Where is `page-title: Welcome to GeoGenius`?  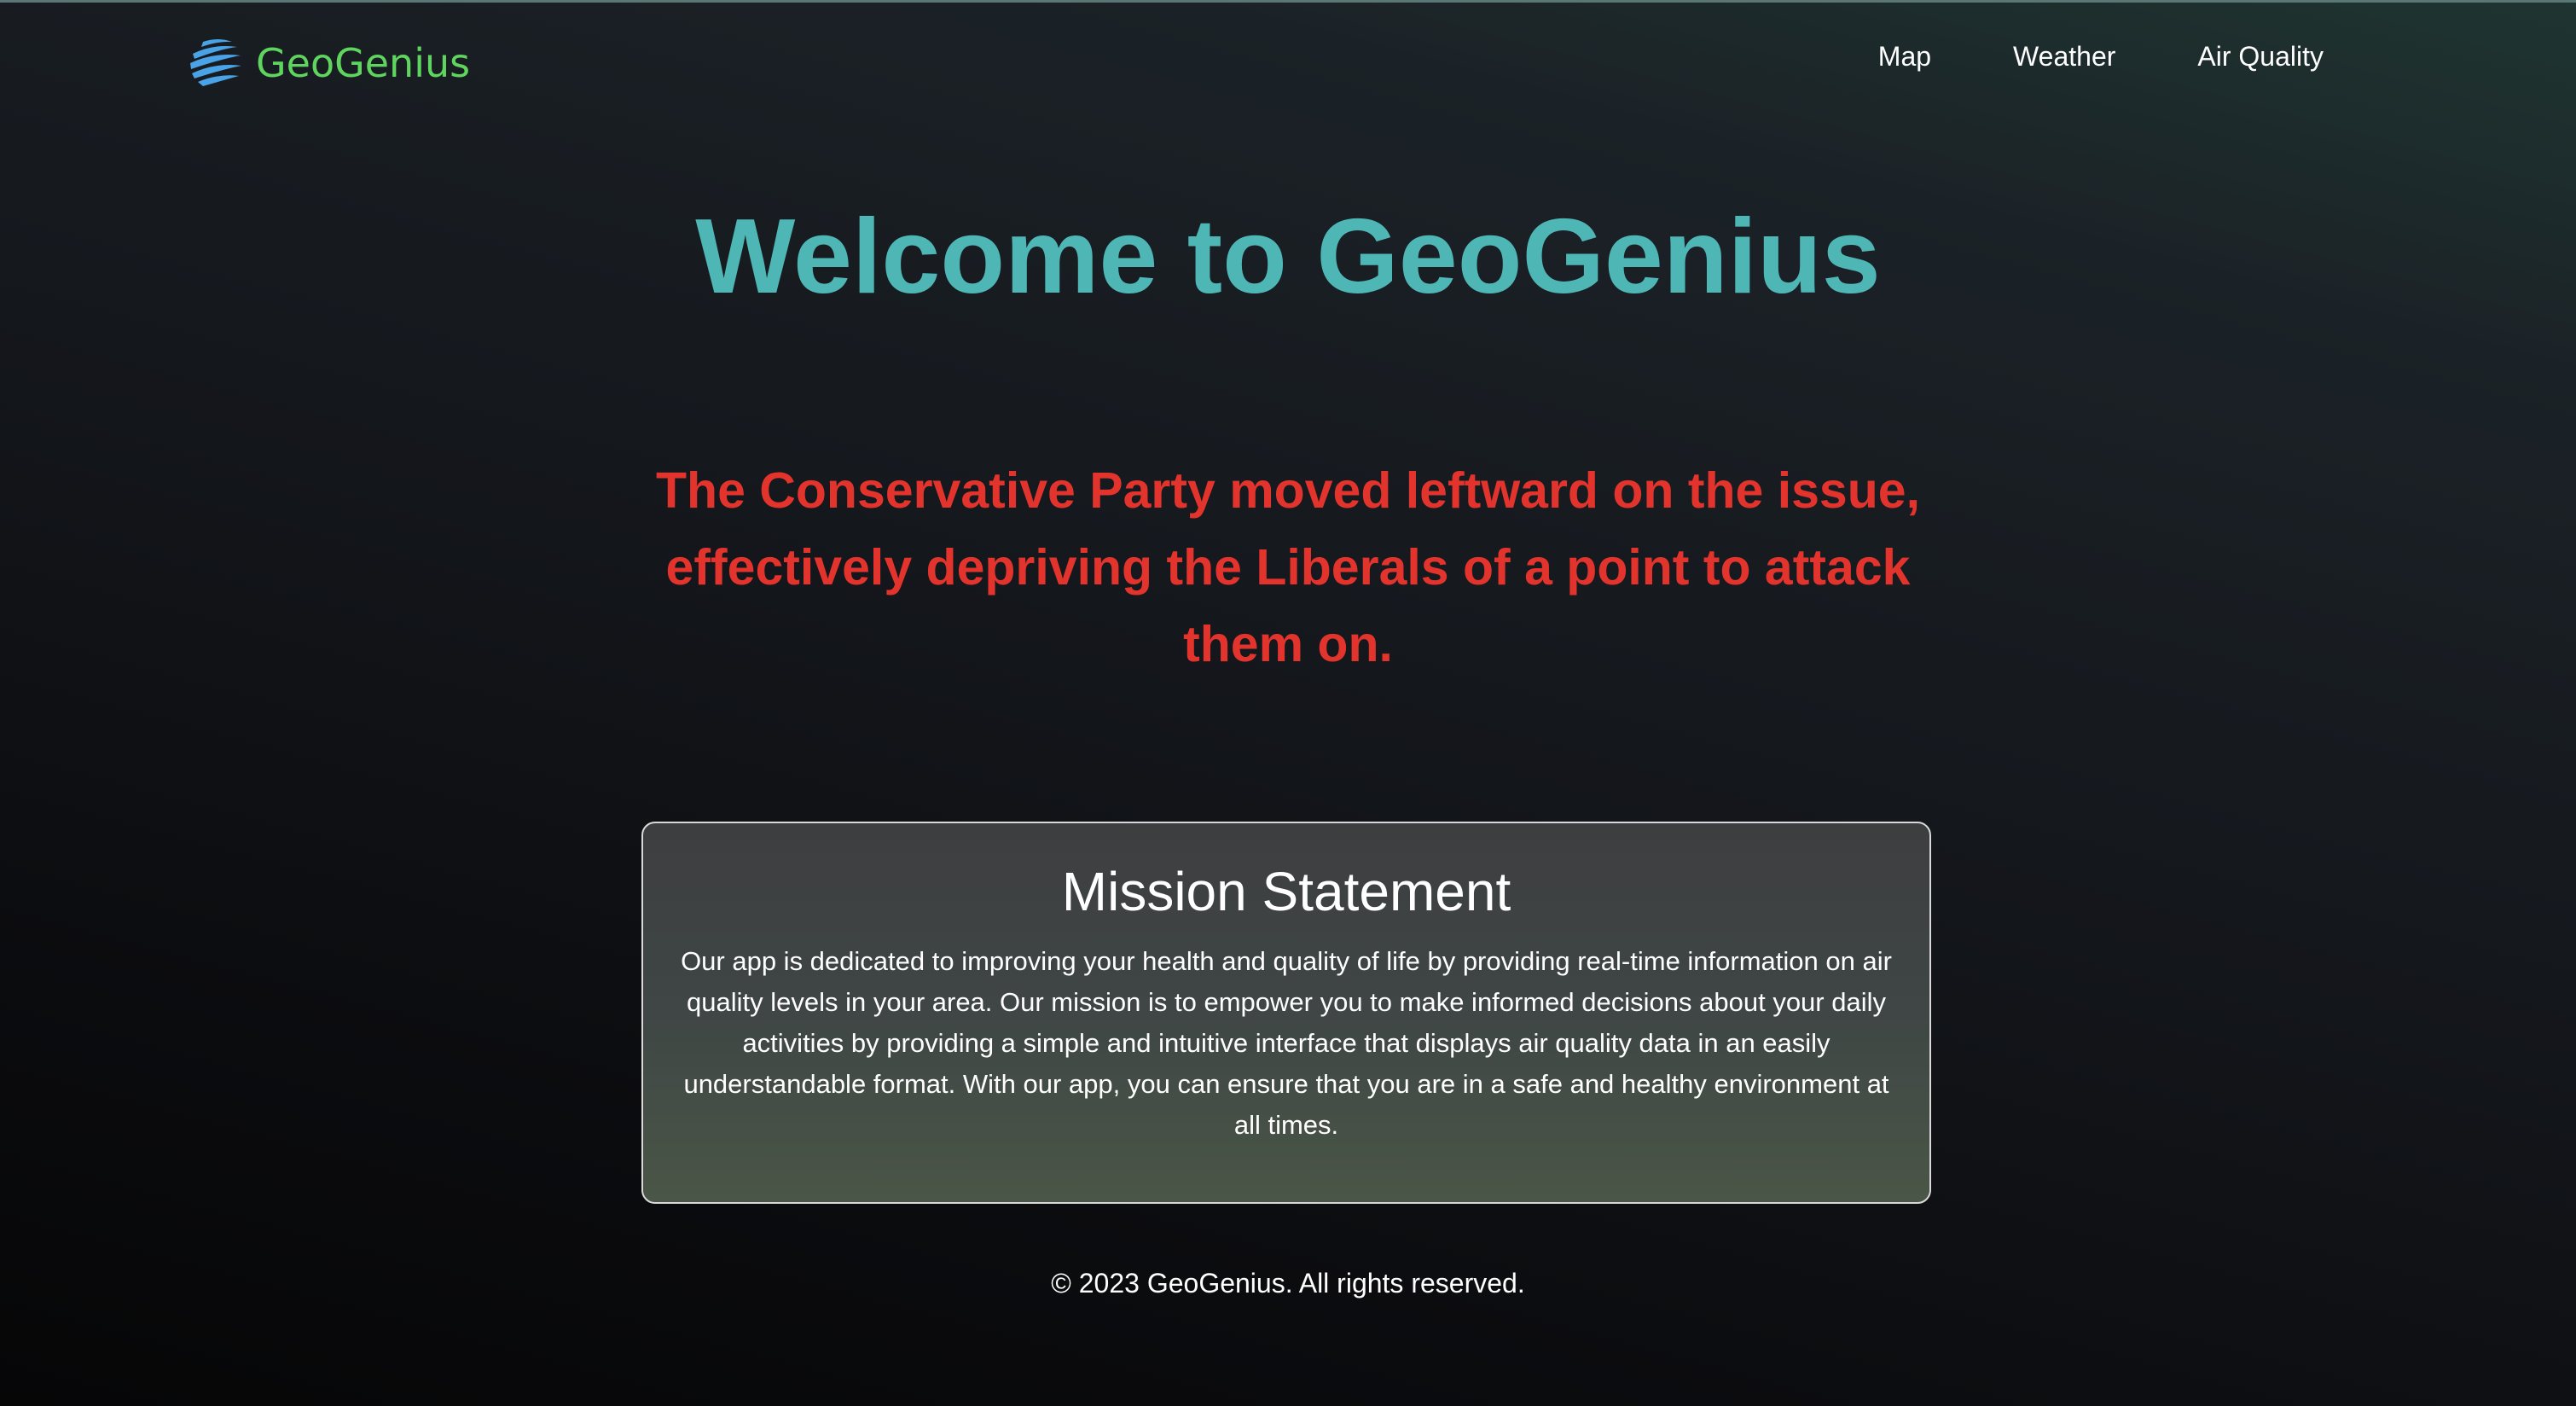
page-title: Welcome to GeoGenius is located at coordinates (1288, 257).